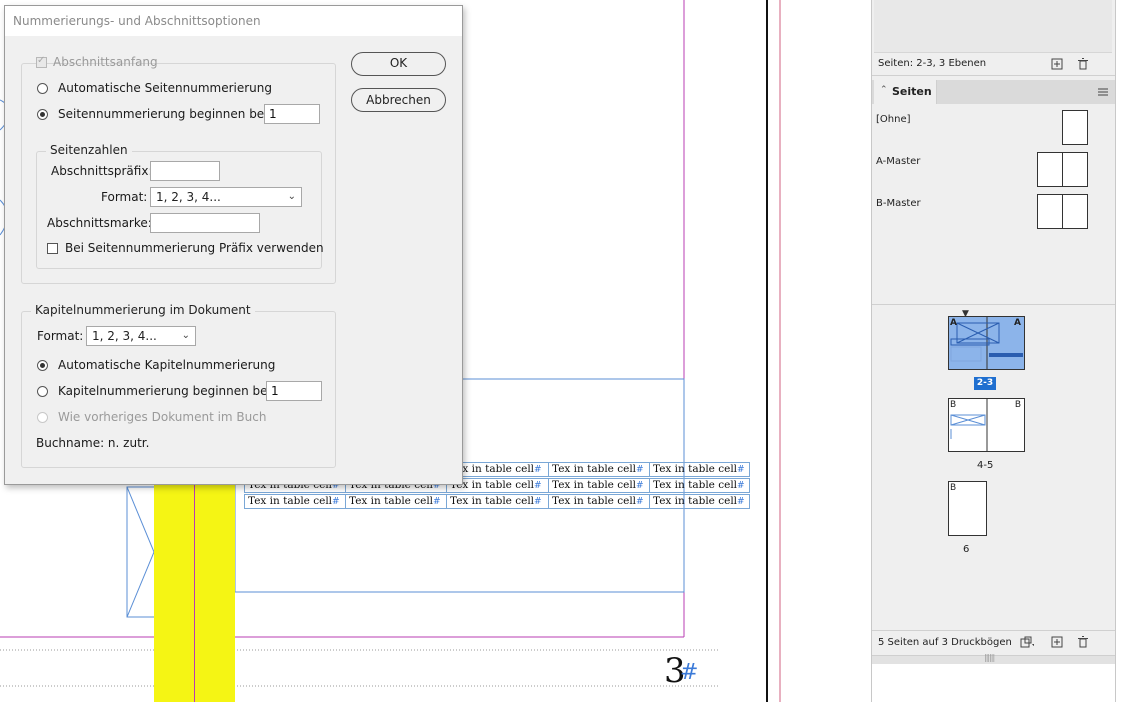 The height and width of the screenshot is (702, 1127). I want to click on start-page-numbering-radio, so click(42, 114).